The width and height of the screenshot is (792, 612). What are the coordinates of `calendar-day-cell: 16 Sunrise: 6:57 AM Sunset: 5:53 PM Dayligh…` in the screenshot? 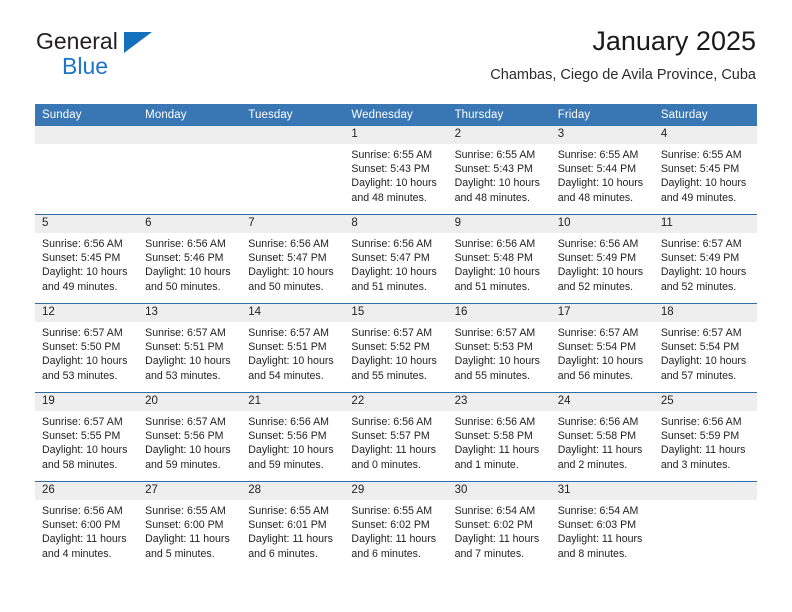 It's located at (499, 348).